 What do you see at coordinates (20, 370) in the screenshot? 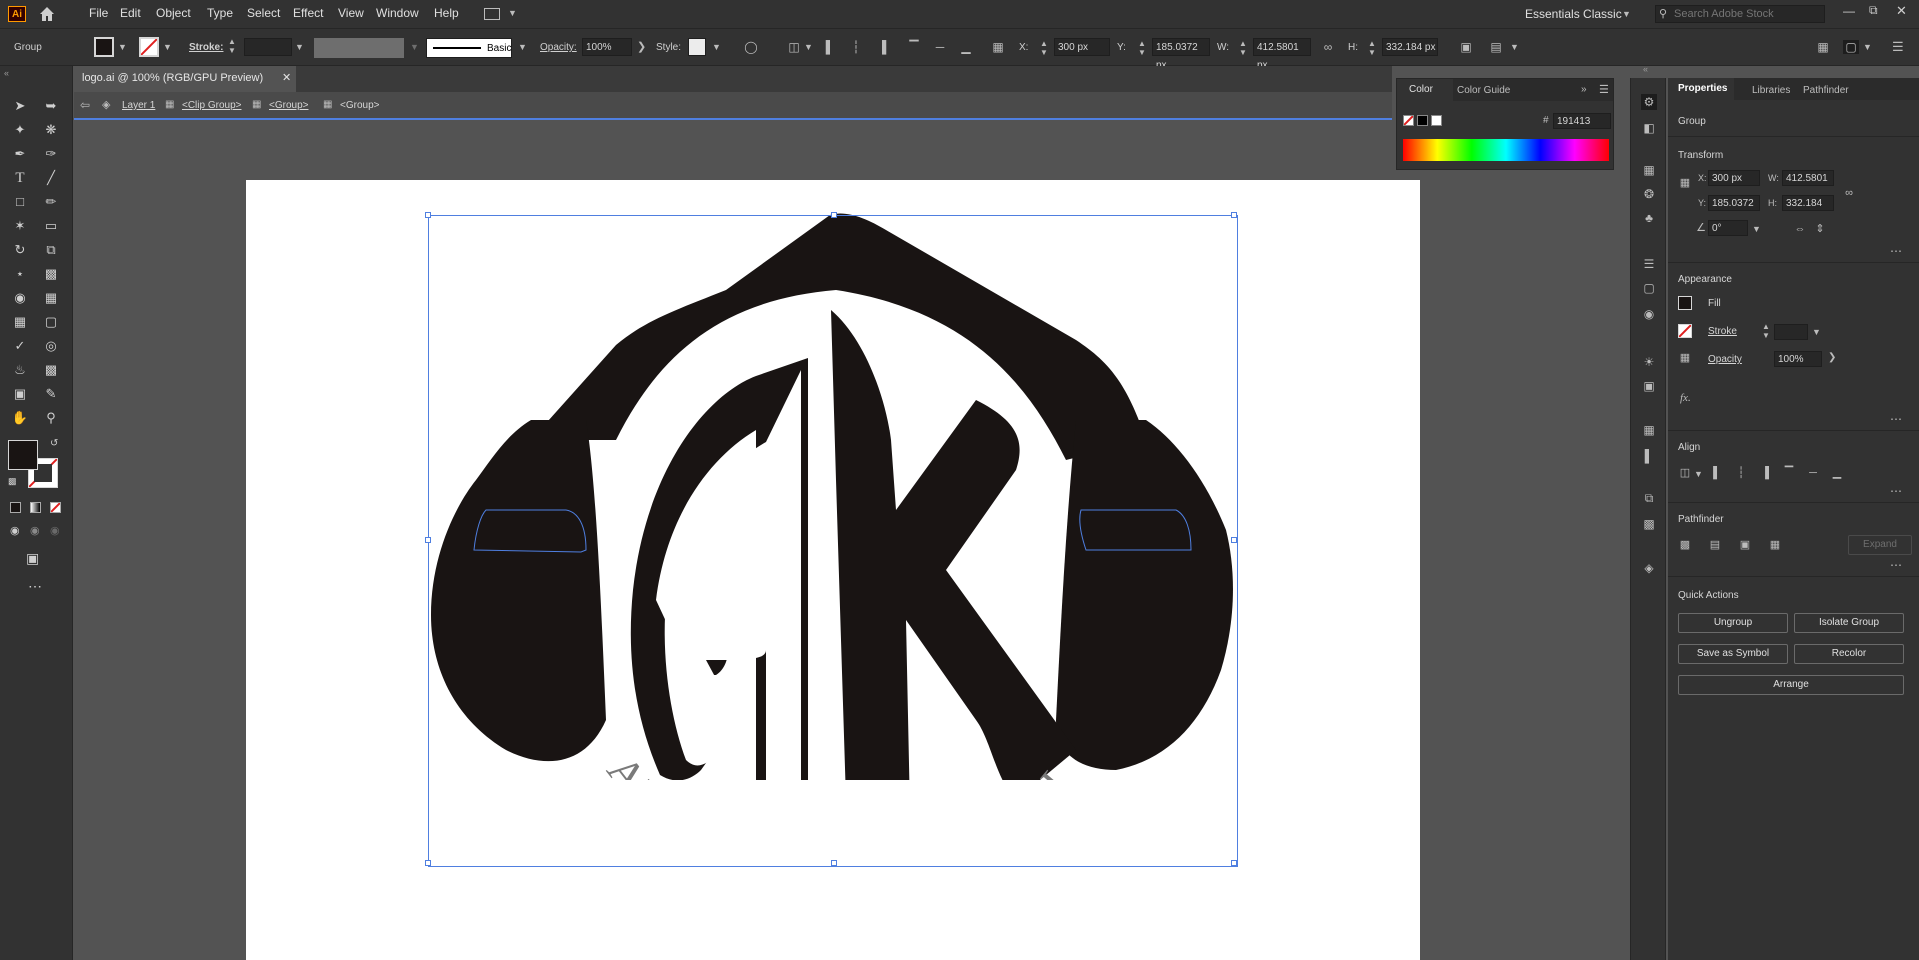
I see `symbol-sprayer-tool-icon: ♨` at bounding box center [20, 370].